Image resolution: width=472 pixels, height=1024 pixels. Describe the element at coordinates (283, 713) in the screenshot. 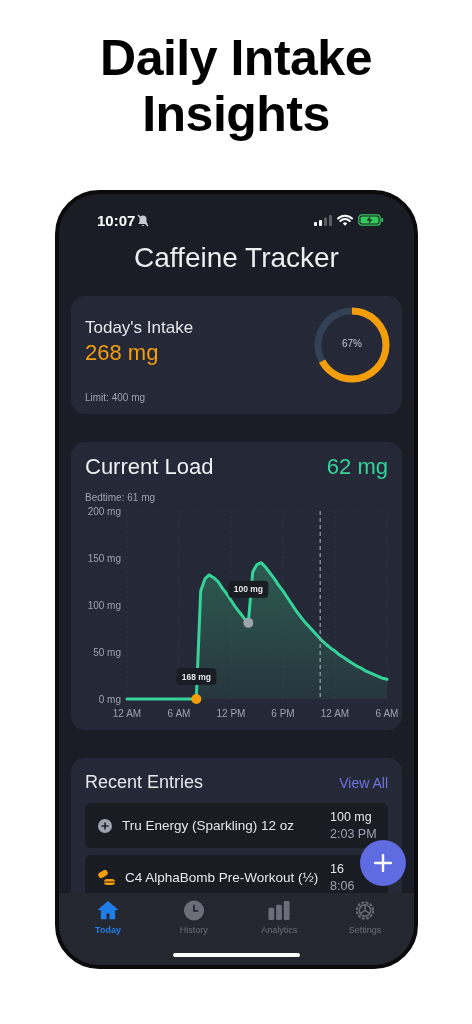

I see `x-tick-label: 6 PM` at that location.